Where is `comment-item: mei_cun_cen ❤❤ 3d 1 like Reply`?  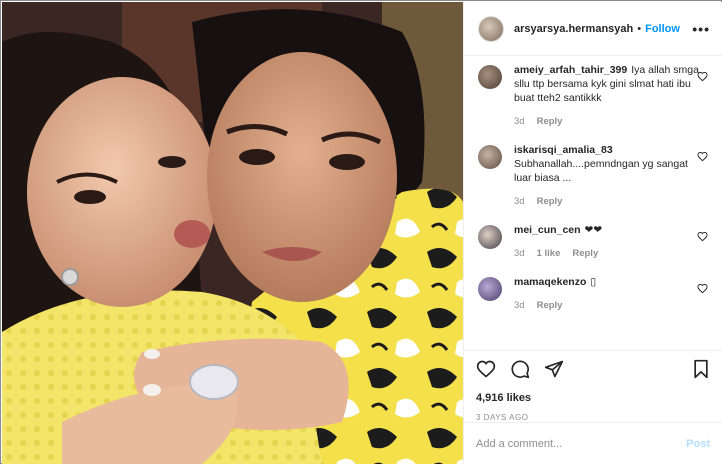
comment-item: mei_cun_cen ❤❤ 3d 1 like Reply is located at coordinates (594, 242).